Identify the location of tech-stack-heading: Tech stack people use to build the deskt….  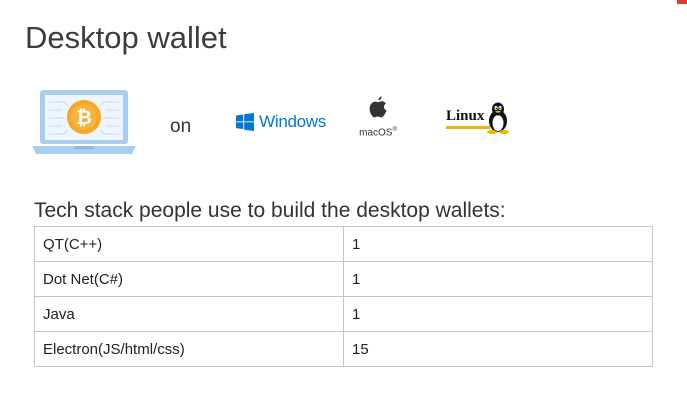
(270, 210).